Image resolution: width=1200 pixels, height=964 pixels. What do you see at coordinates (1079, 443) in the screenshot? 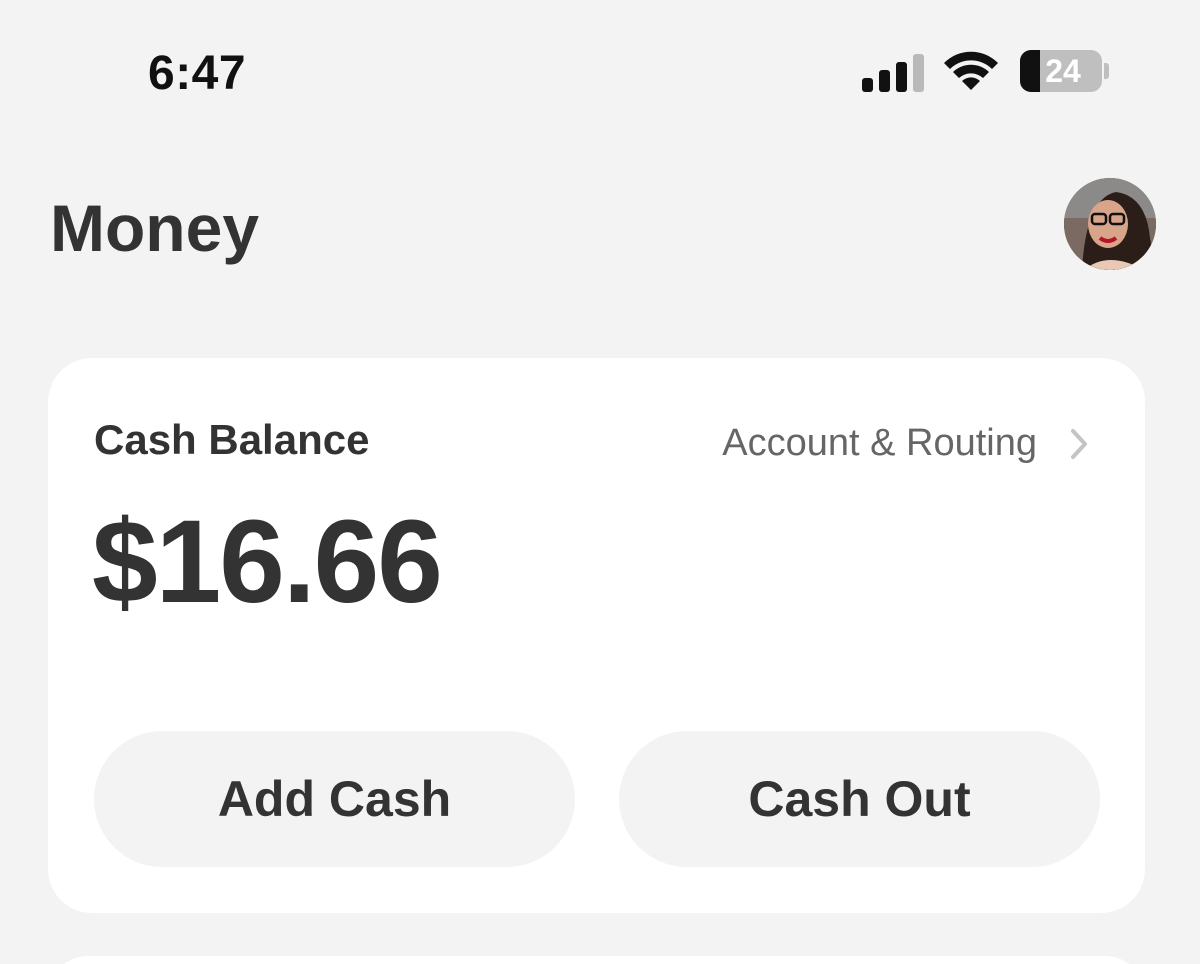
I see `chevron-right-icon` at bounding box center [1079, 443].